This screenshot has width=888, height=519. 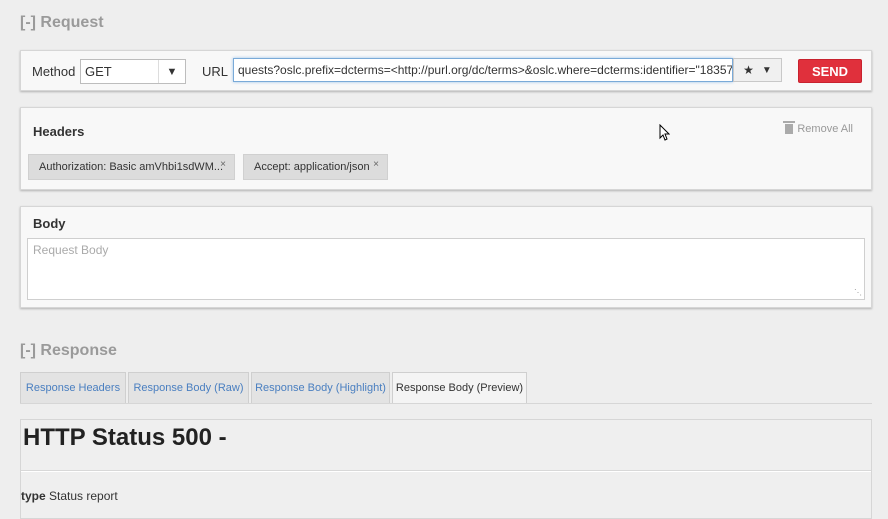 I want to click on preview-divider, so click(x=446, y=471).